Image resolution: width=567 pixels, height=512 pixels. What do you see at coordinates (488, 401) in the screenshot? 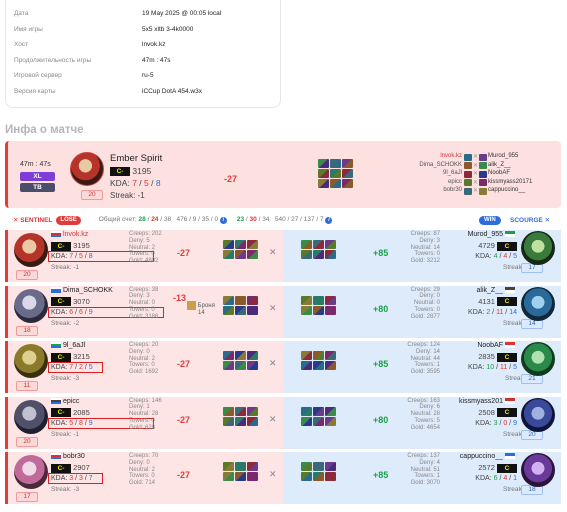
I see `opponent-name: kissmyass201` at bounding box center [488, 401].